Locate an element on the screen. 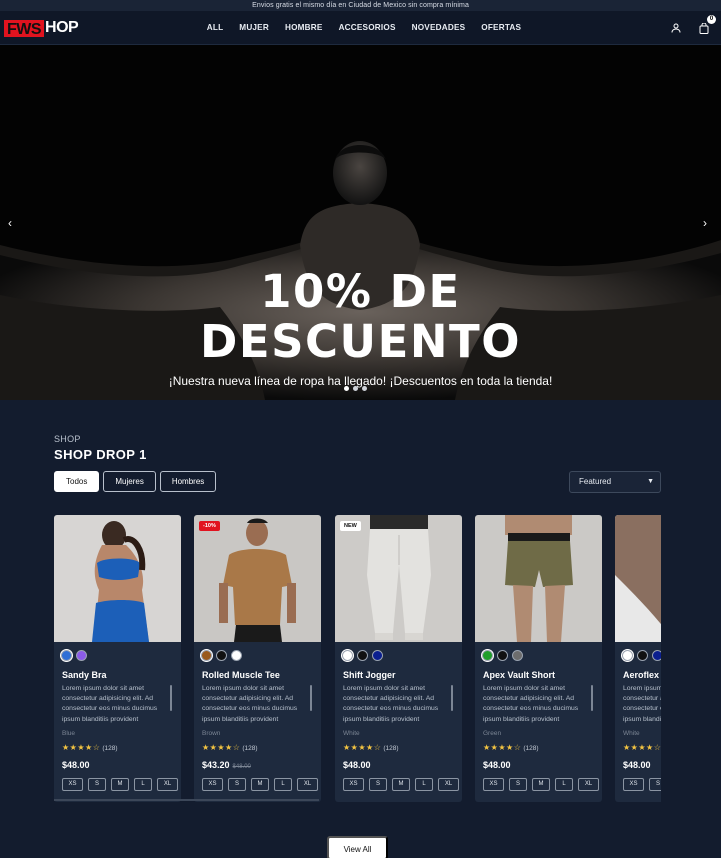 Image resolution: width=721 pixels, height=858 pixels. view-all-button: View All is located at coordinates (357, 847).